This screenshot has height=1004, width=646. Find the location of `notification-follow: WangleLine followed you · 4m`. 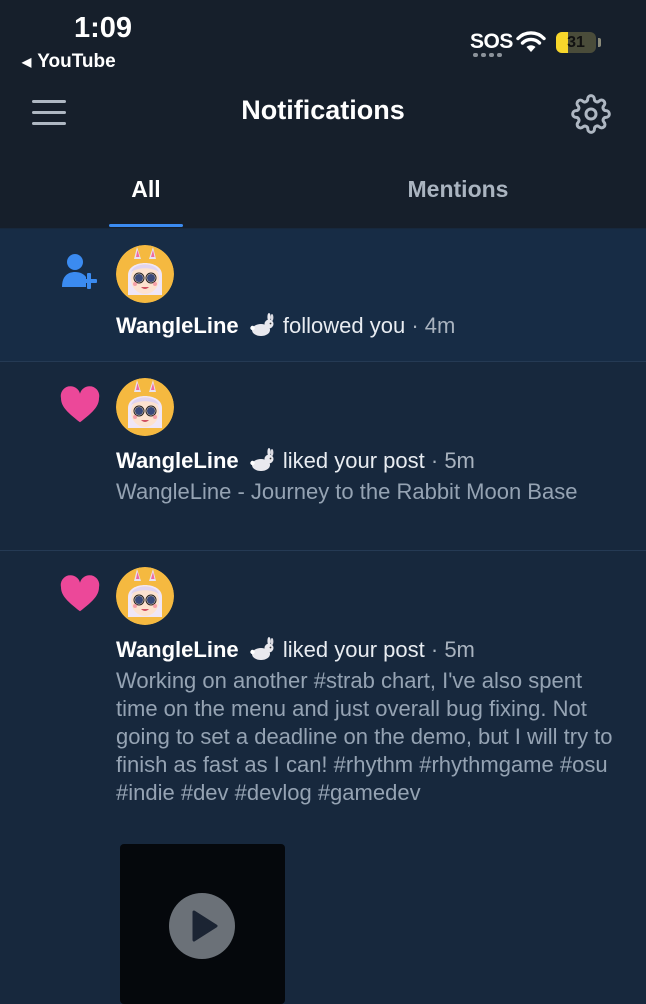

notification-follow: WangleLine followed you · 4m is located at coordinates (323, 295).